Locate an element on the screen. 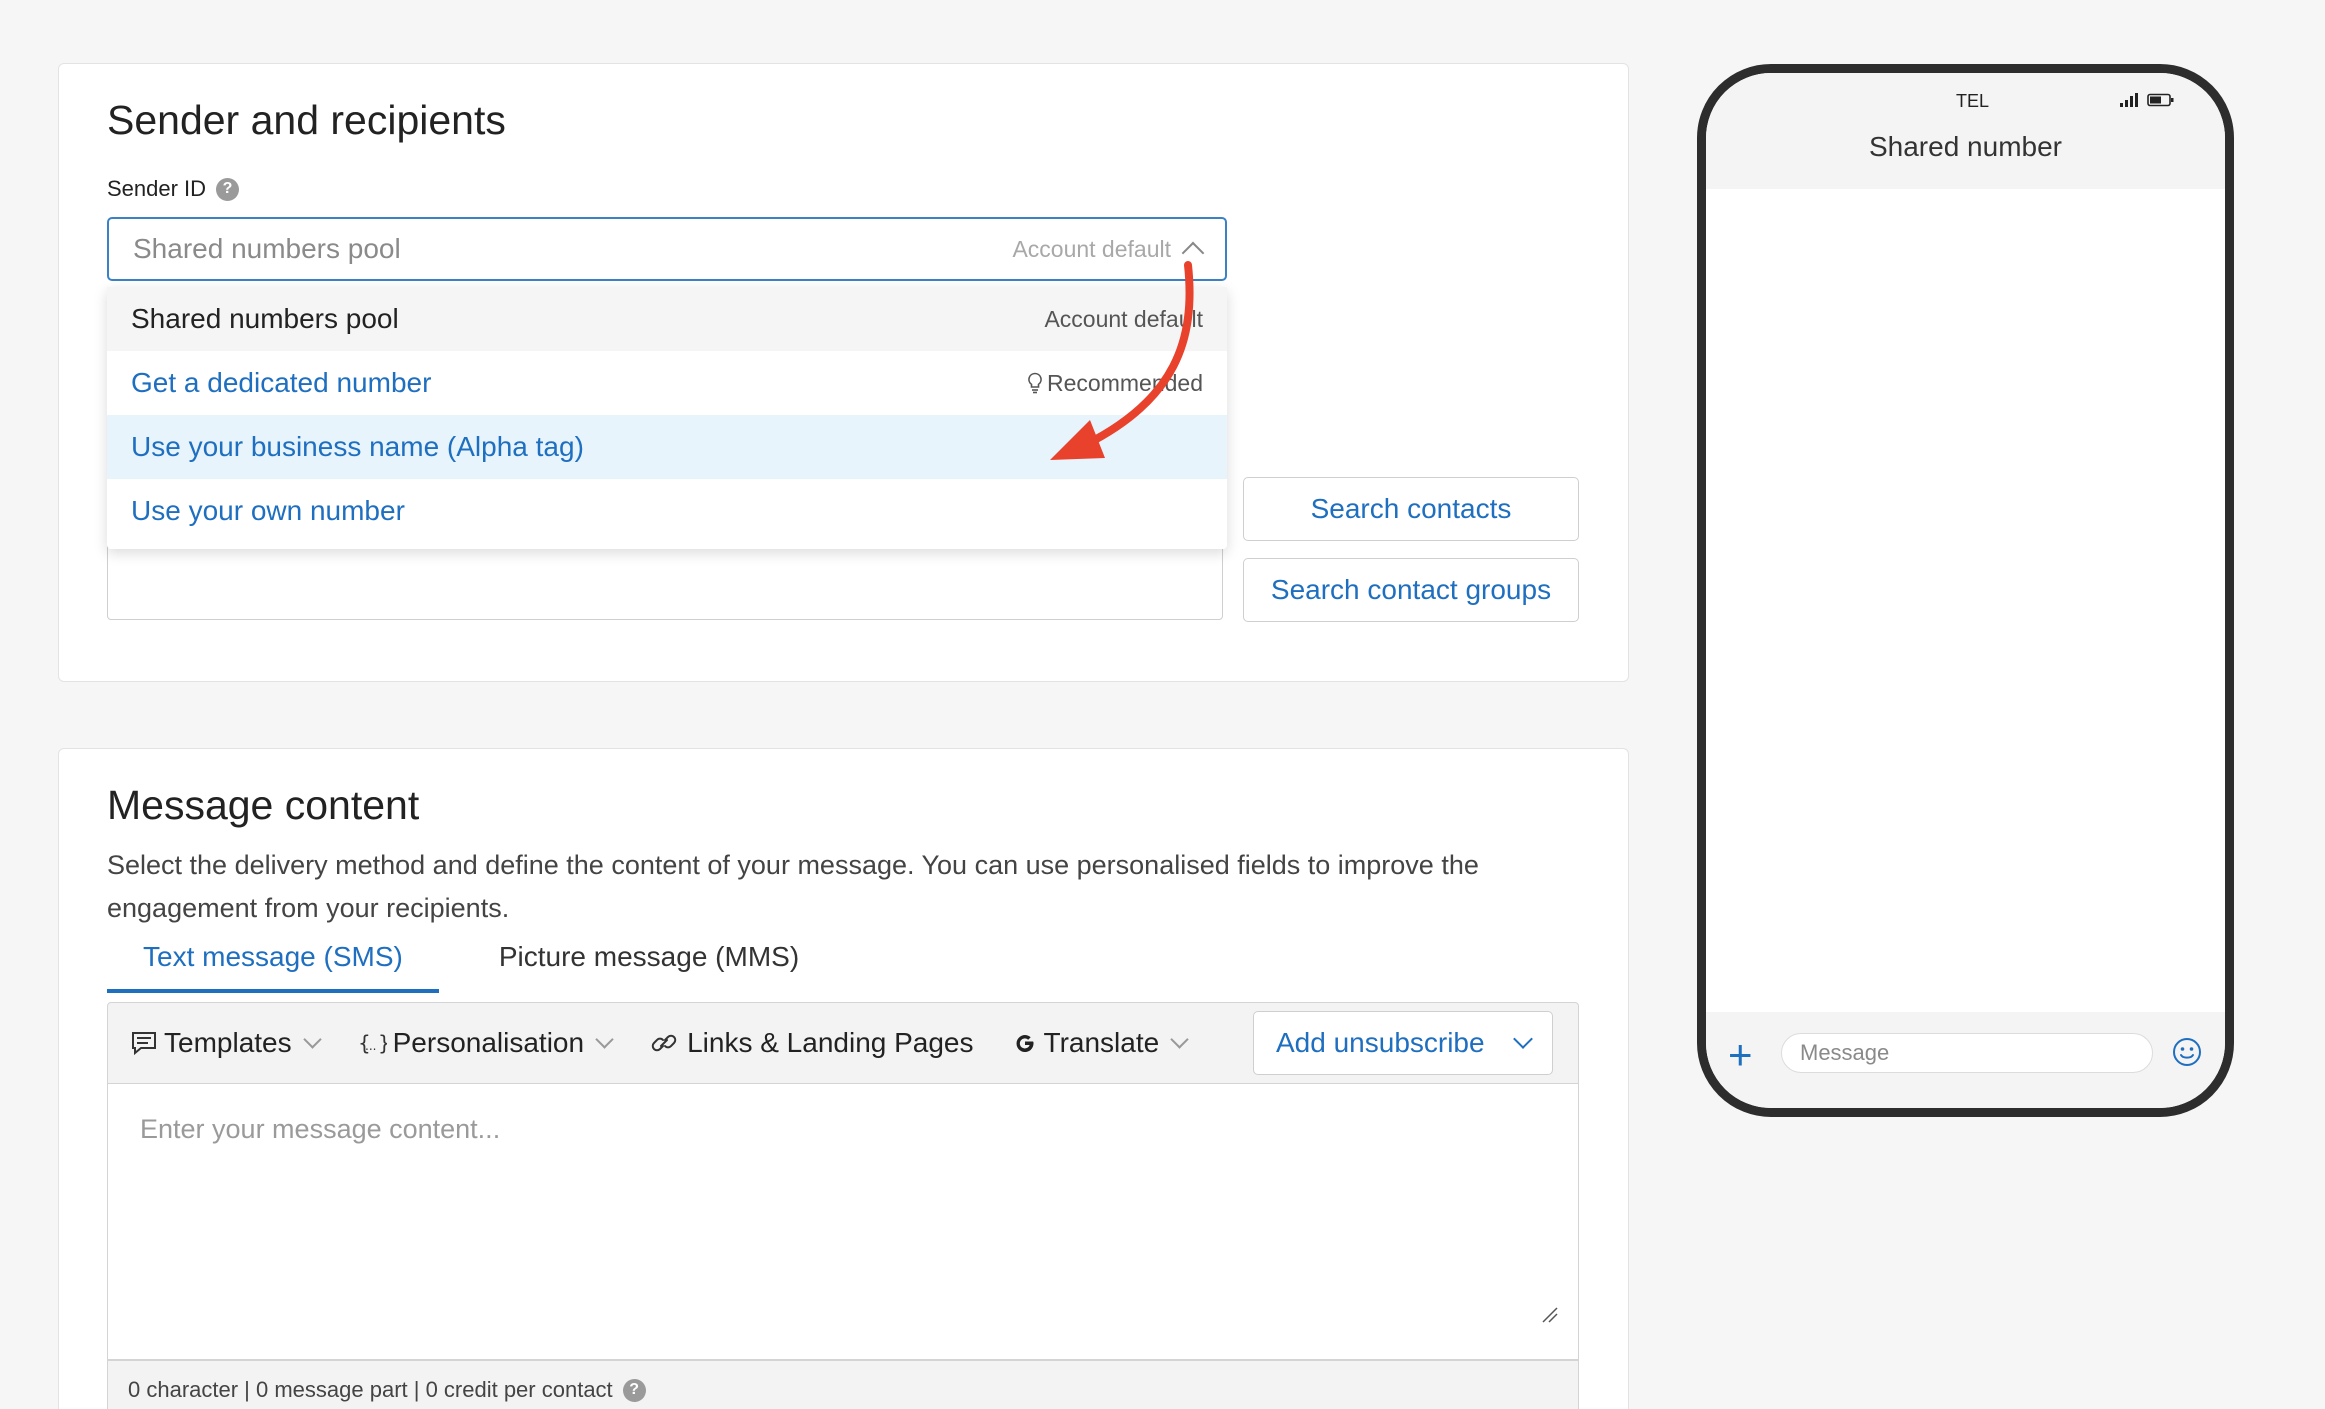 This screenshot has width=2325, height=1409. lightbulb-icon is located at coordinates (1035, 383).